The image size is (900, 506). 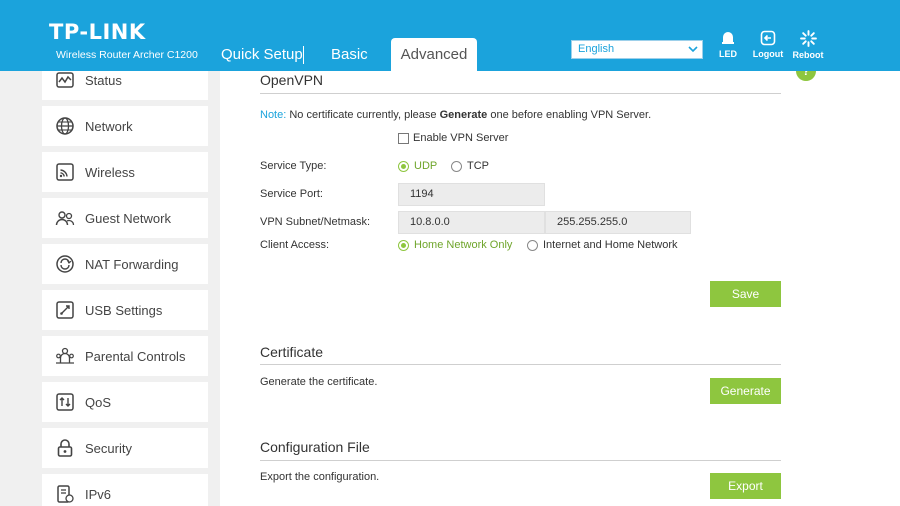 What do you see at coordinates (471, 194) in the screenshot?
I see `service-port-input: 1194` at bounding box center [471, 194].